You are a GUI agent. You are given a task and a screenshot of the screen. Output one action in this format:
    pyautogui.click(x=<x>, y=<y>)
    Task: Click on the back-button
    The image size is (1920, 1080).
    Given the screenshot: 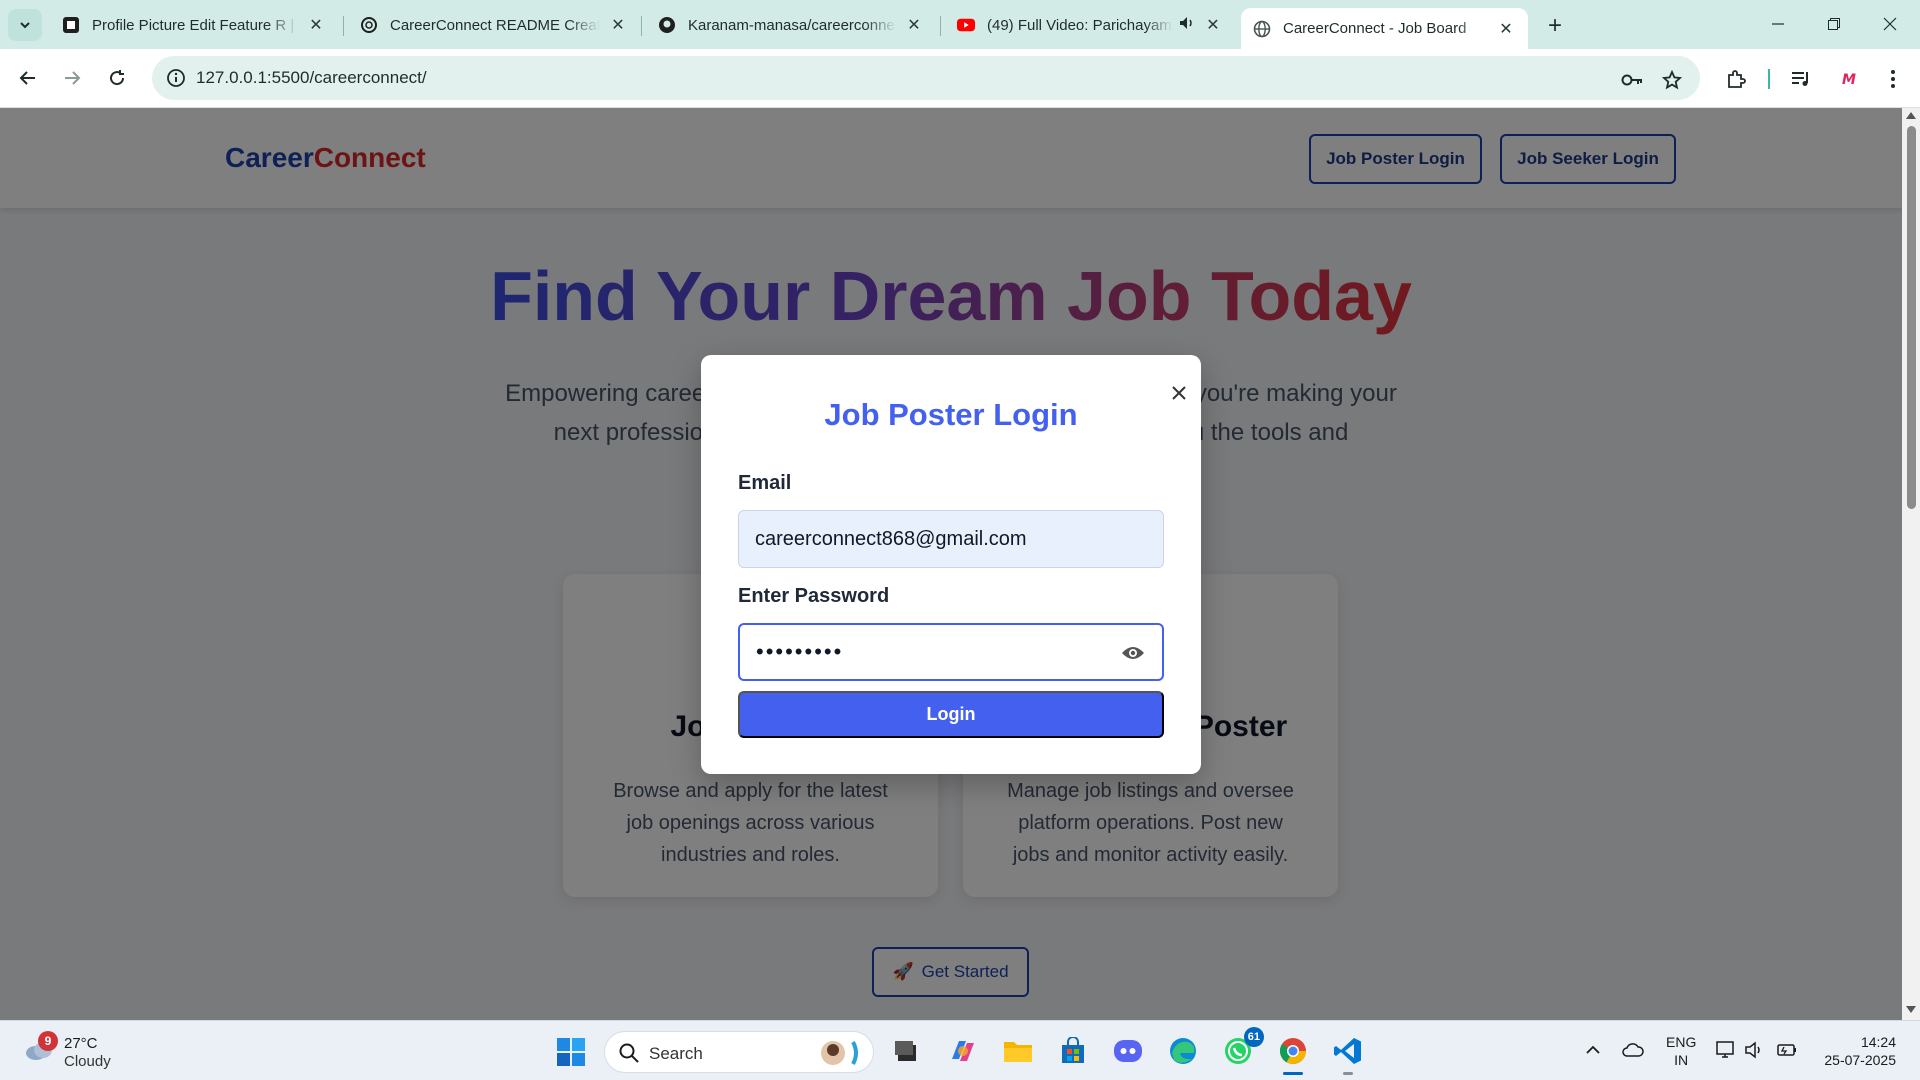 What is the action you would take?
    pyautogui.click(x=28, y=78)
    